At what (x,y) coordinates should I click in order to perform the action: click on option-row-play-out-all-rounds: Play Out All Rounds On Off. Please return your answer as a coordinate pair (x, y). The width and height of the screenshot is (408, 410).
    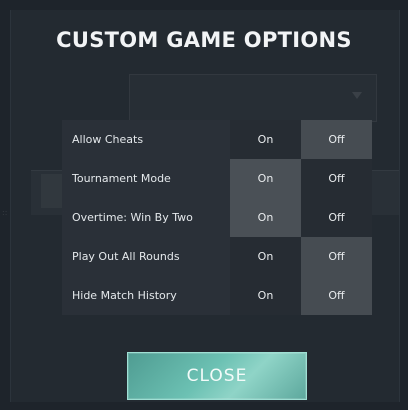
    Looking at the image, I should click on (217, 256).